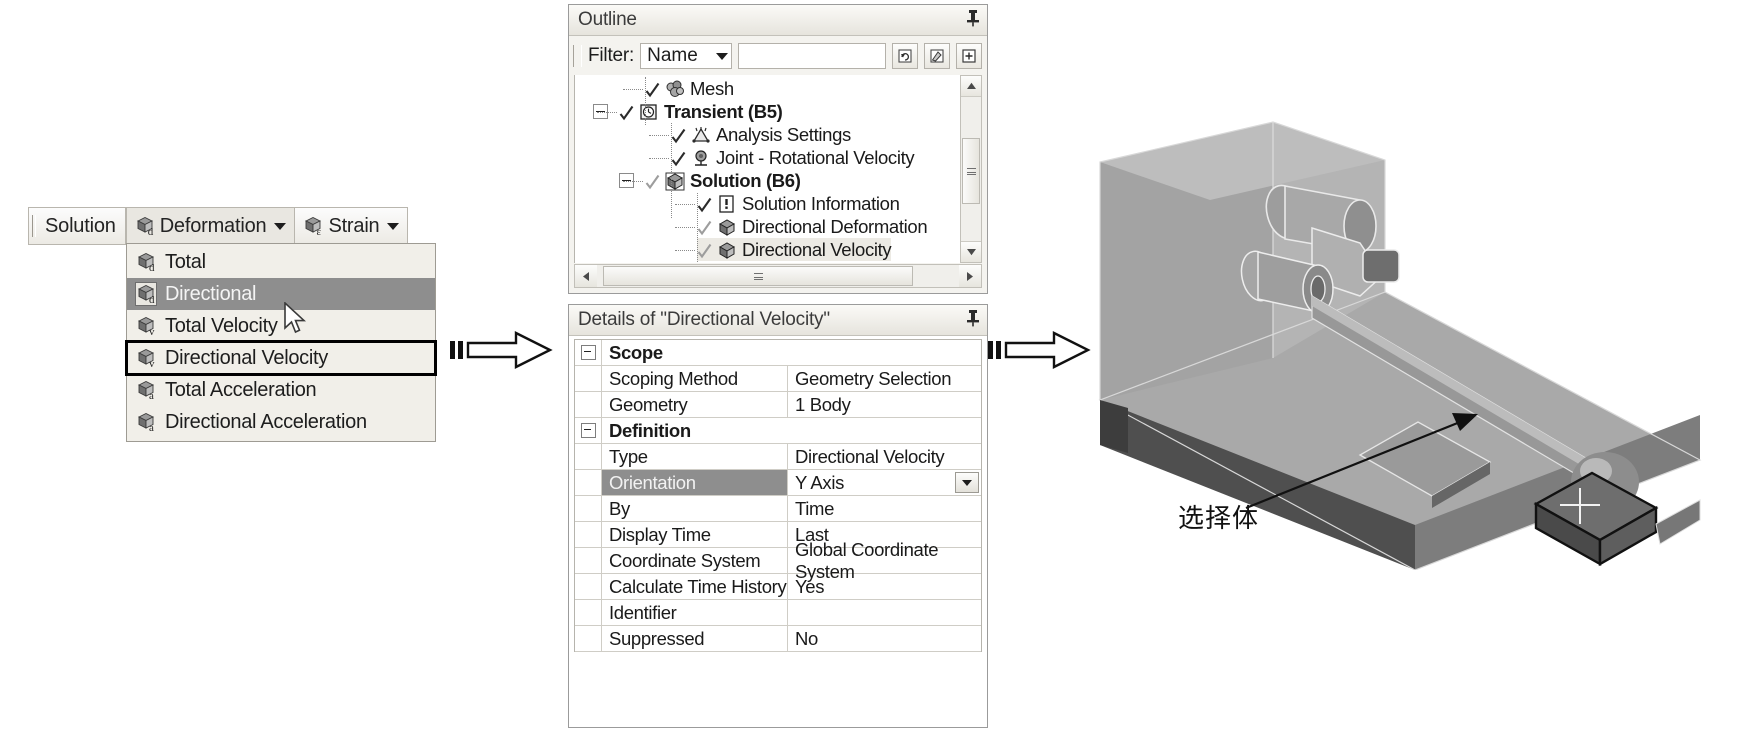 This screenshot has width=1739, height=732. Describe the element at coordinates (969, 56) in the screenshot. I see `filter-expand-button` at that location.